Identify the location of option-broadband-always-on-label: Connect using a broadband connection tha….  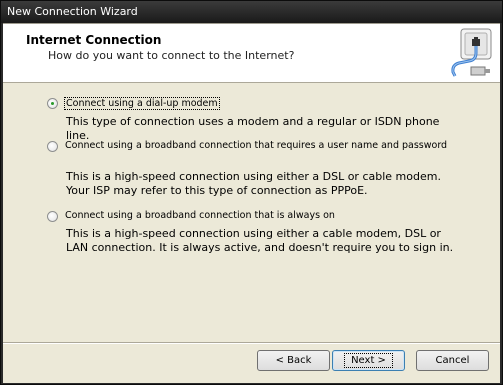
(200, 215).